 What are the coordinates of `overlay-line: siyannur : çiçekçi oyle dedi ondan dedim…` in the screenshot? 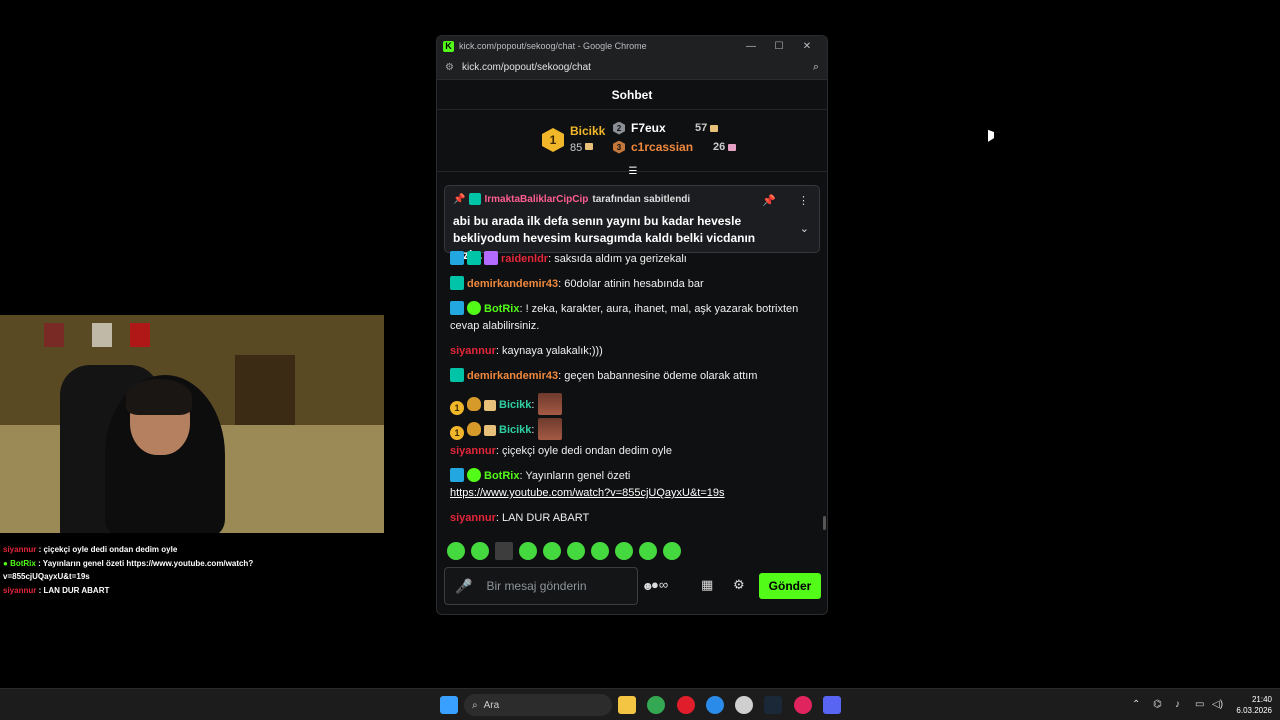 It's located at (133, 550).